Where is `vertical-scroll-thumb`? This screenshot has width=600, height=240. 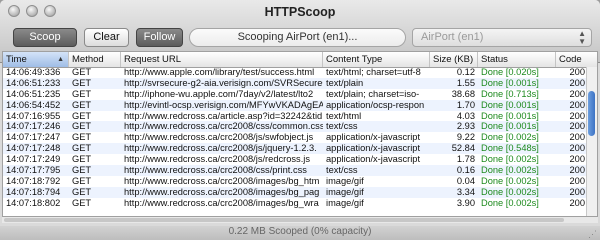
vertical-scroll-thumb is located at coordinates (591, 113).